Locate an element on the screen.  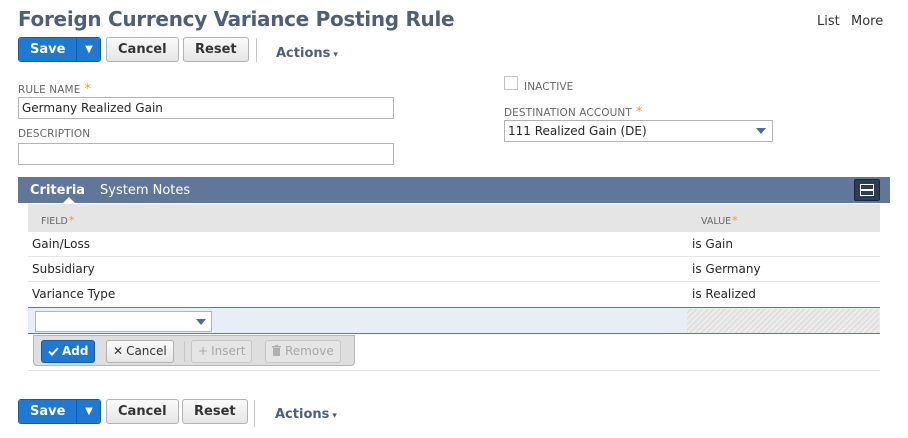
save-dropdown-button: ▼ is located at coordinates (88, 49).